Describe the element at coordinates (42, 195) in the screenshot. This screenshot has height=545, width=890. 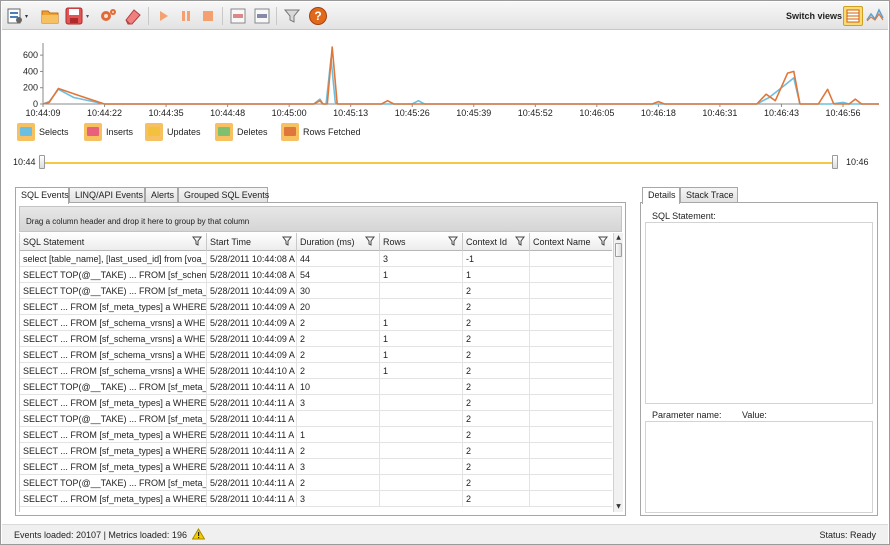
I see `tab-sql-events: SQL Events` at that location.